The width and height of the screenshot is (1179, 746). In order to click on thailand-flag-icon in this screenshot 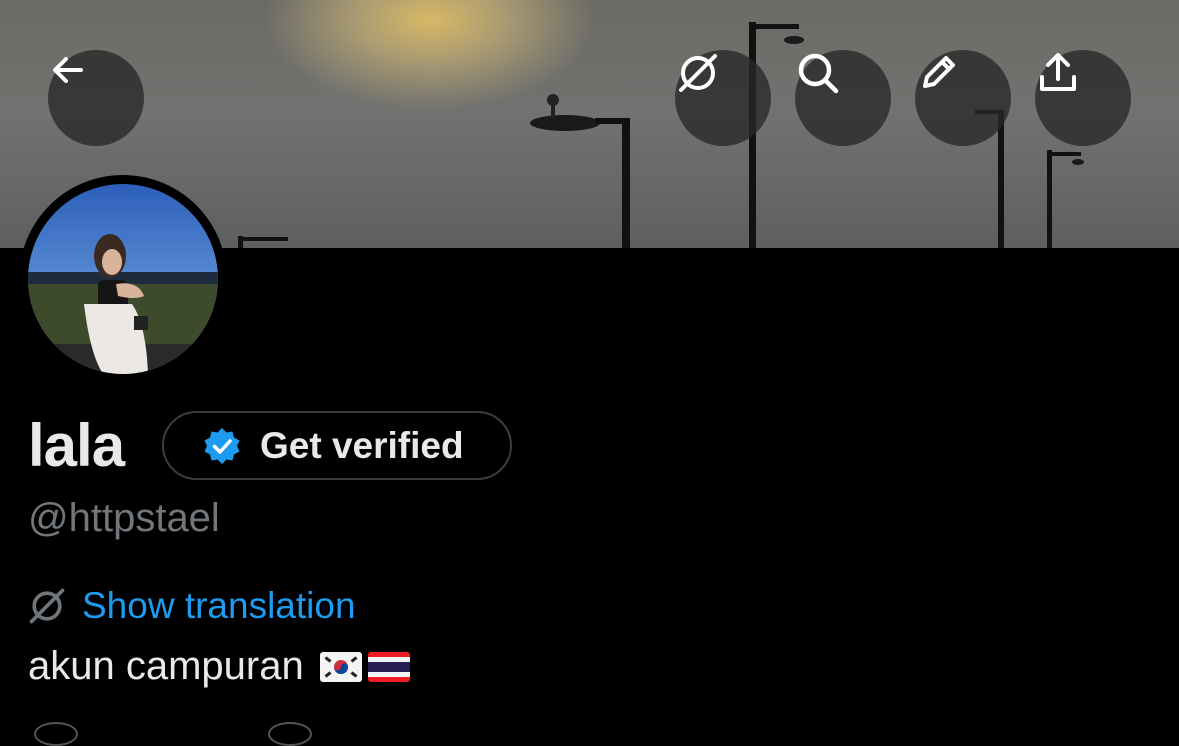, I will do `click(388, 666)`.